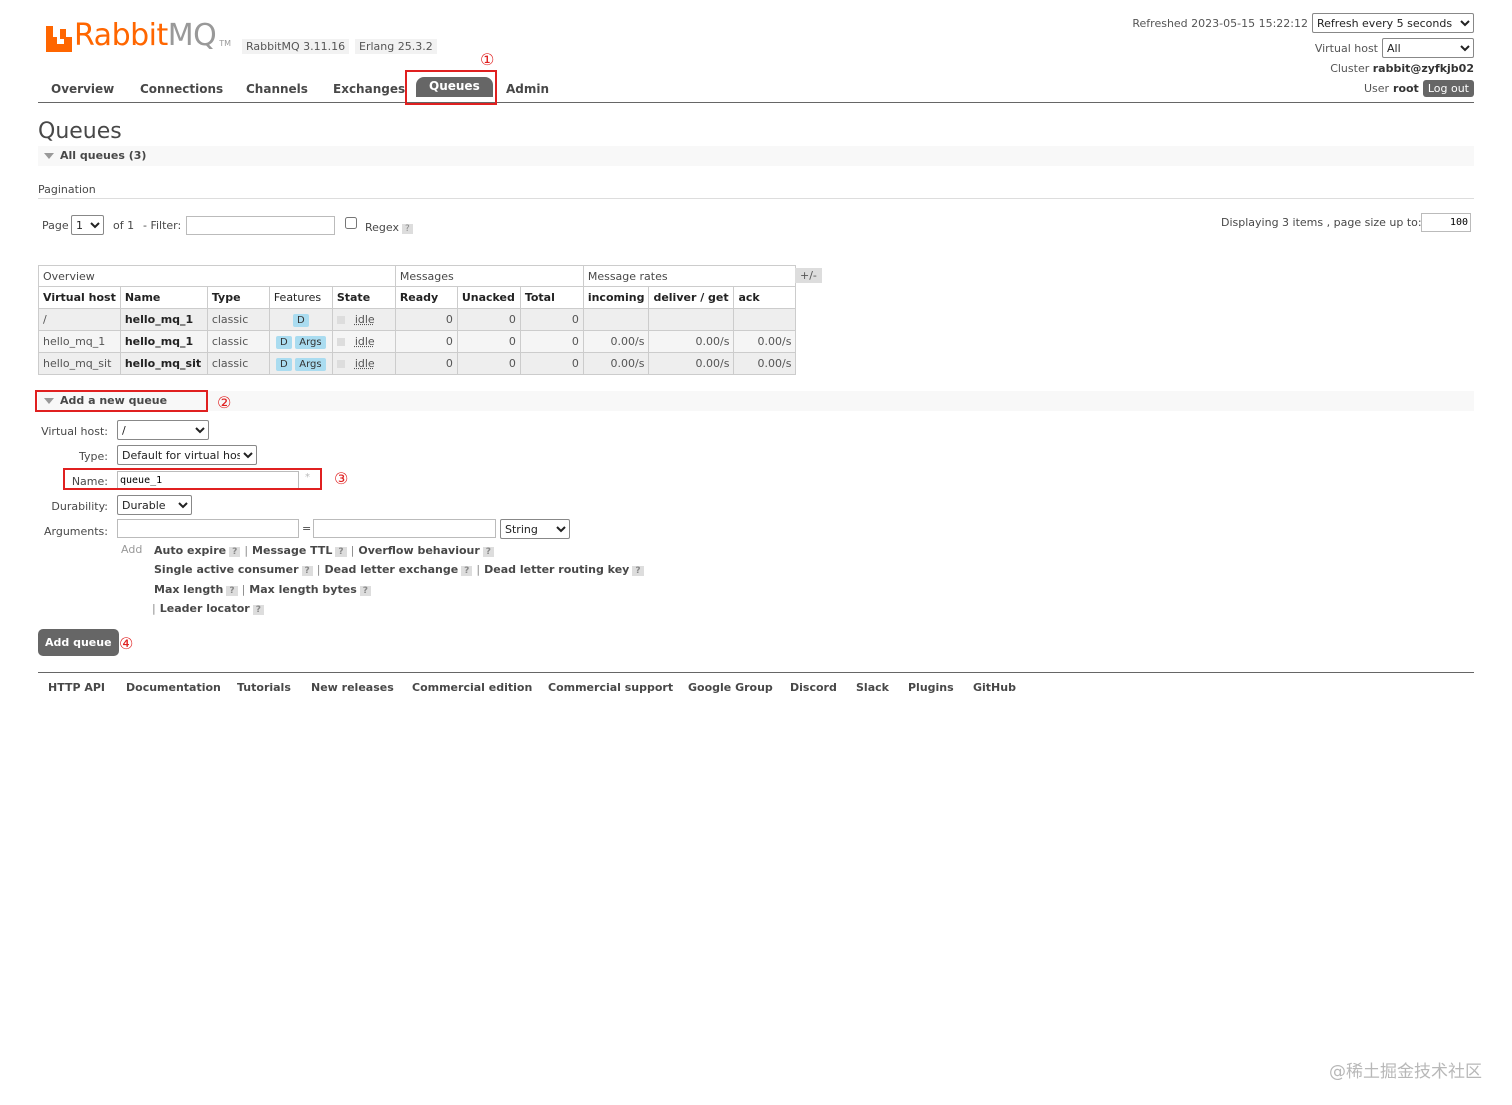  Describe the element at coordinates (292, 550) in the screenshot. I see `arg-message-ttl-link: Message TTL` at that location.